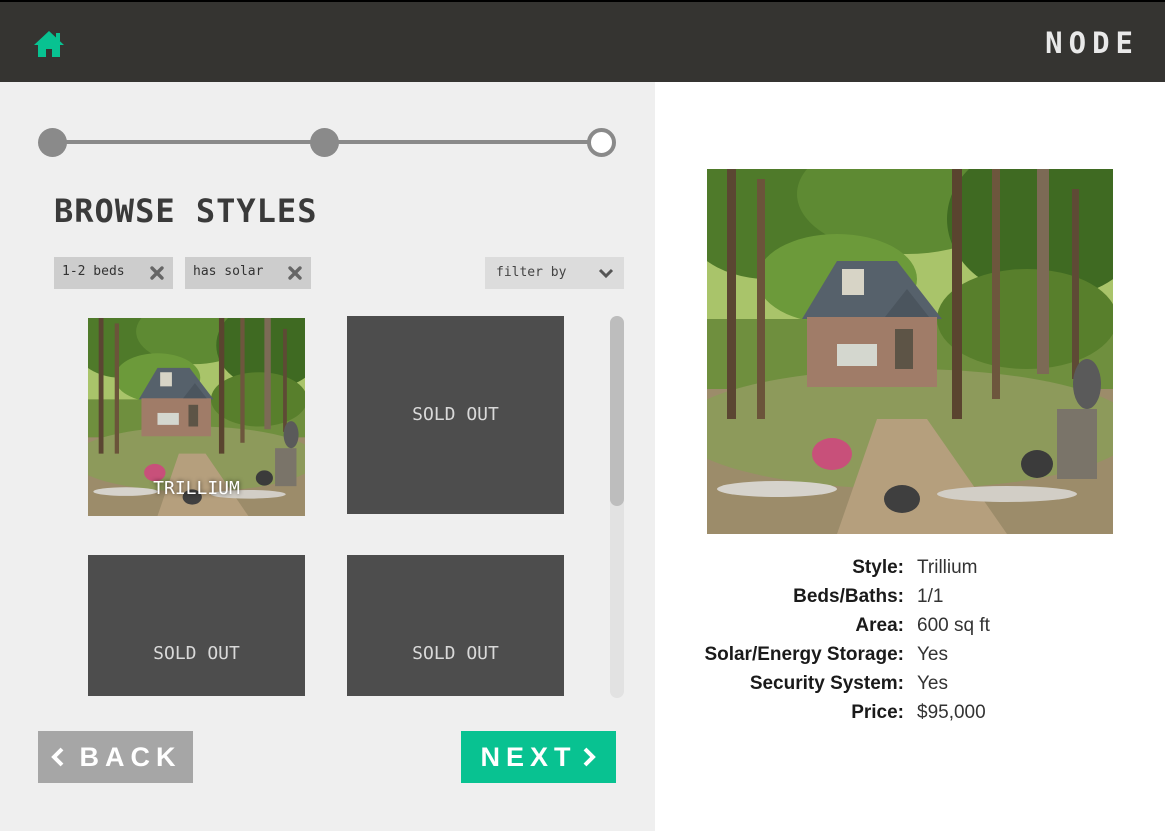  Describe the element at coordinates (879, 625) in the screenshot. I see `detail-label: Area:` at that location.